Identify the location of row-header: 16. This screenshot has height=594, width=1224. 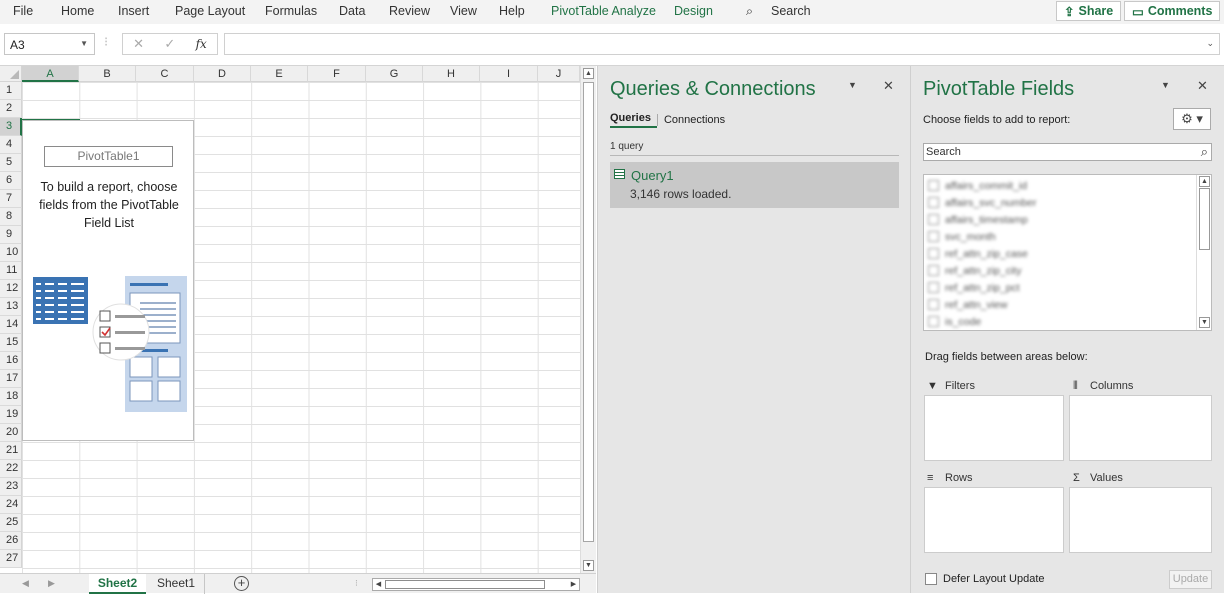
(11, 361).